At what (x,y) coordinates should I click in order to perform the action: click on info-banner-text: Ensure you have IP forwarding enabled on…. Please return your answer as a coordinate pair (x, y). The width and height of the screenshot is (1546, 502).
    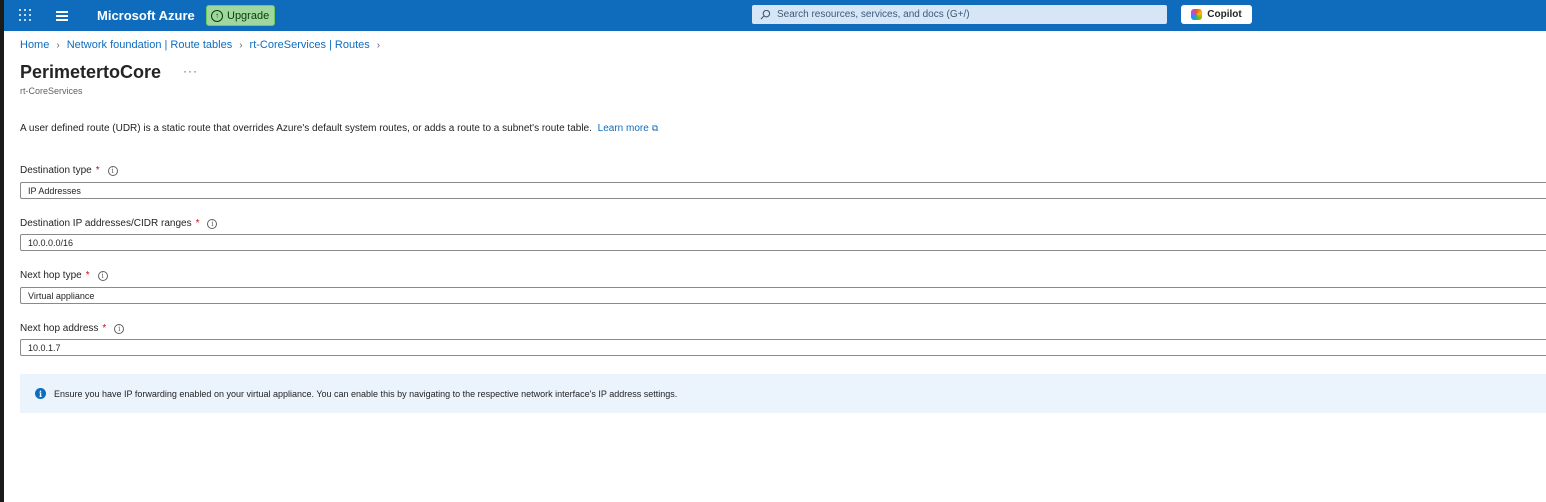
    Looking at the image, I should click on (366, 393).